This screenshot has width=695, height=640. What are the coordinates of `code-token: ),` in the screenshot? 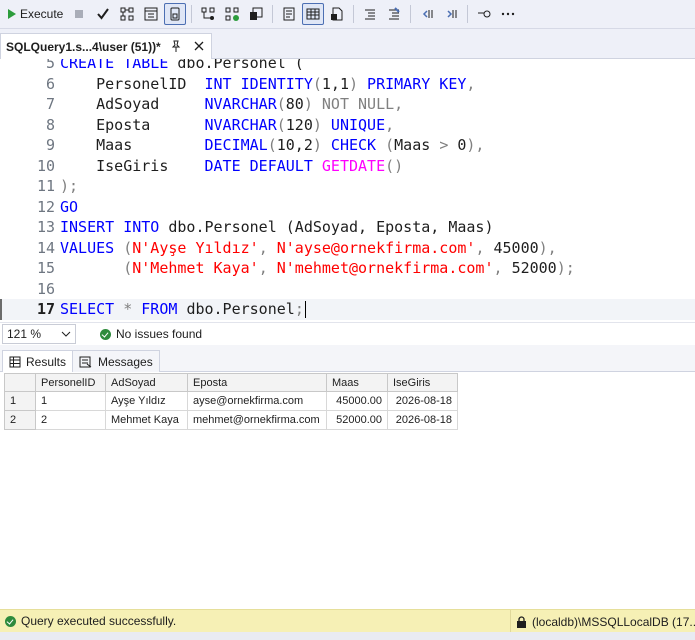 It's located at (475, 145).